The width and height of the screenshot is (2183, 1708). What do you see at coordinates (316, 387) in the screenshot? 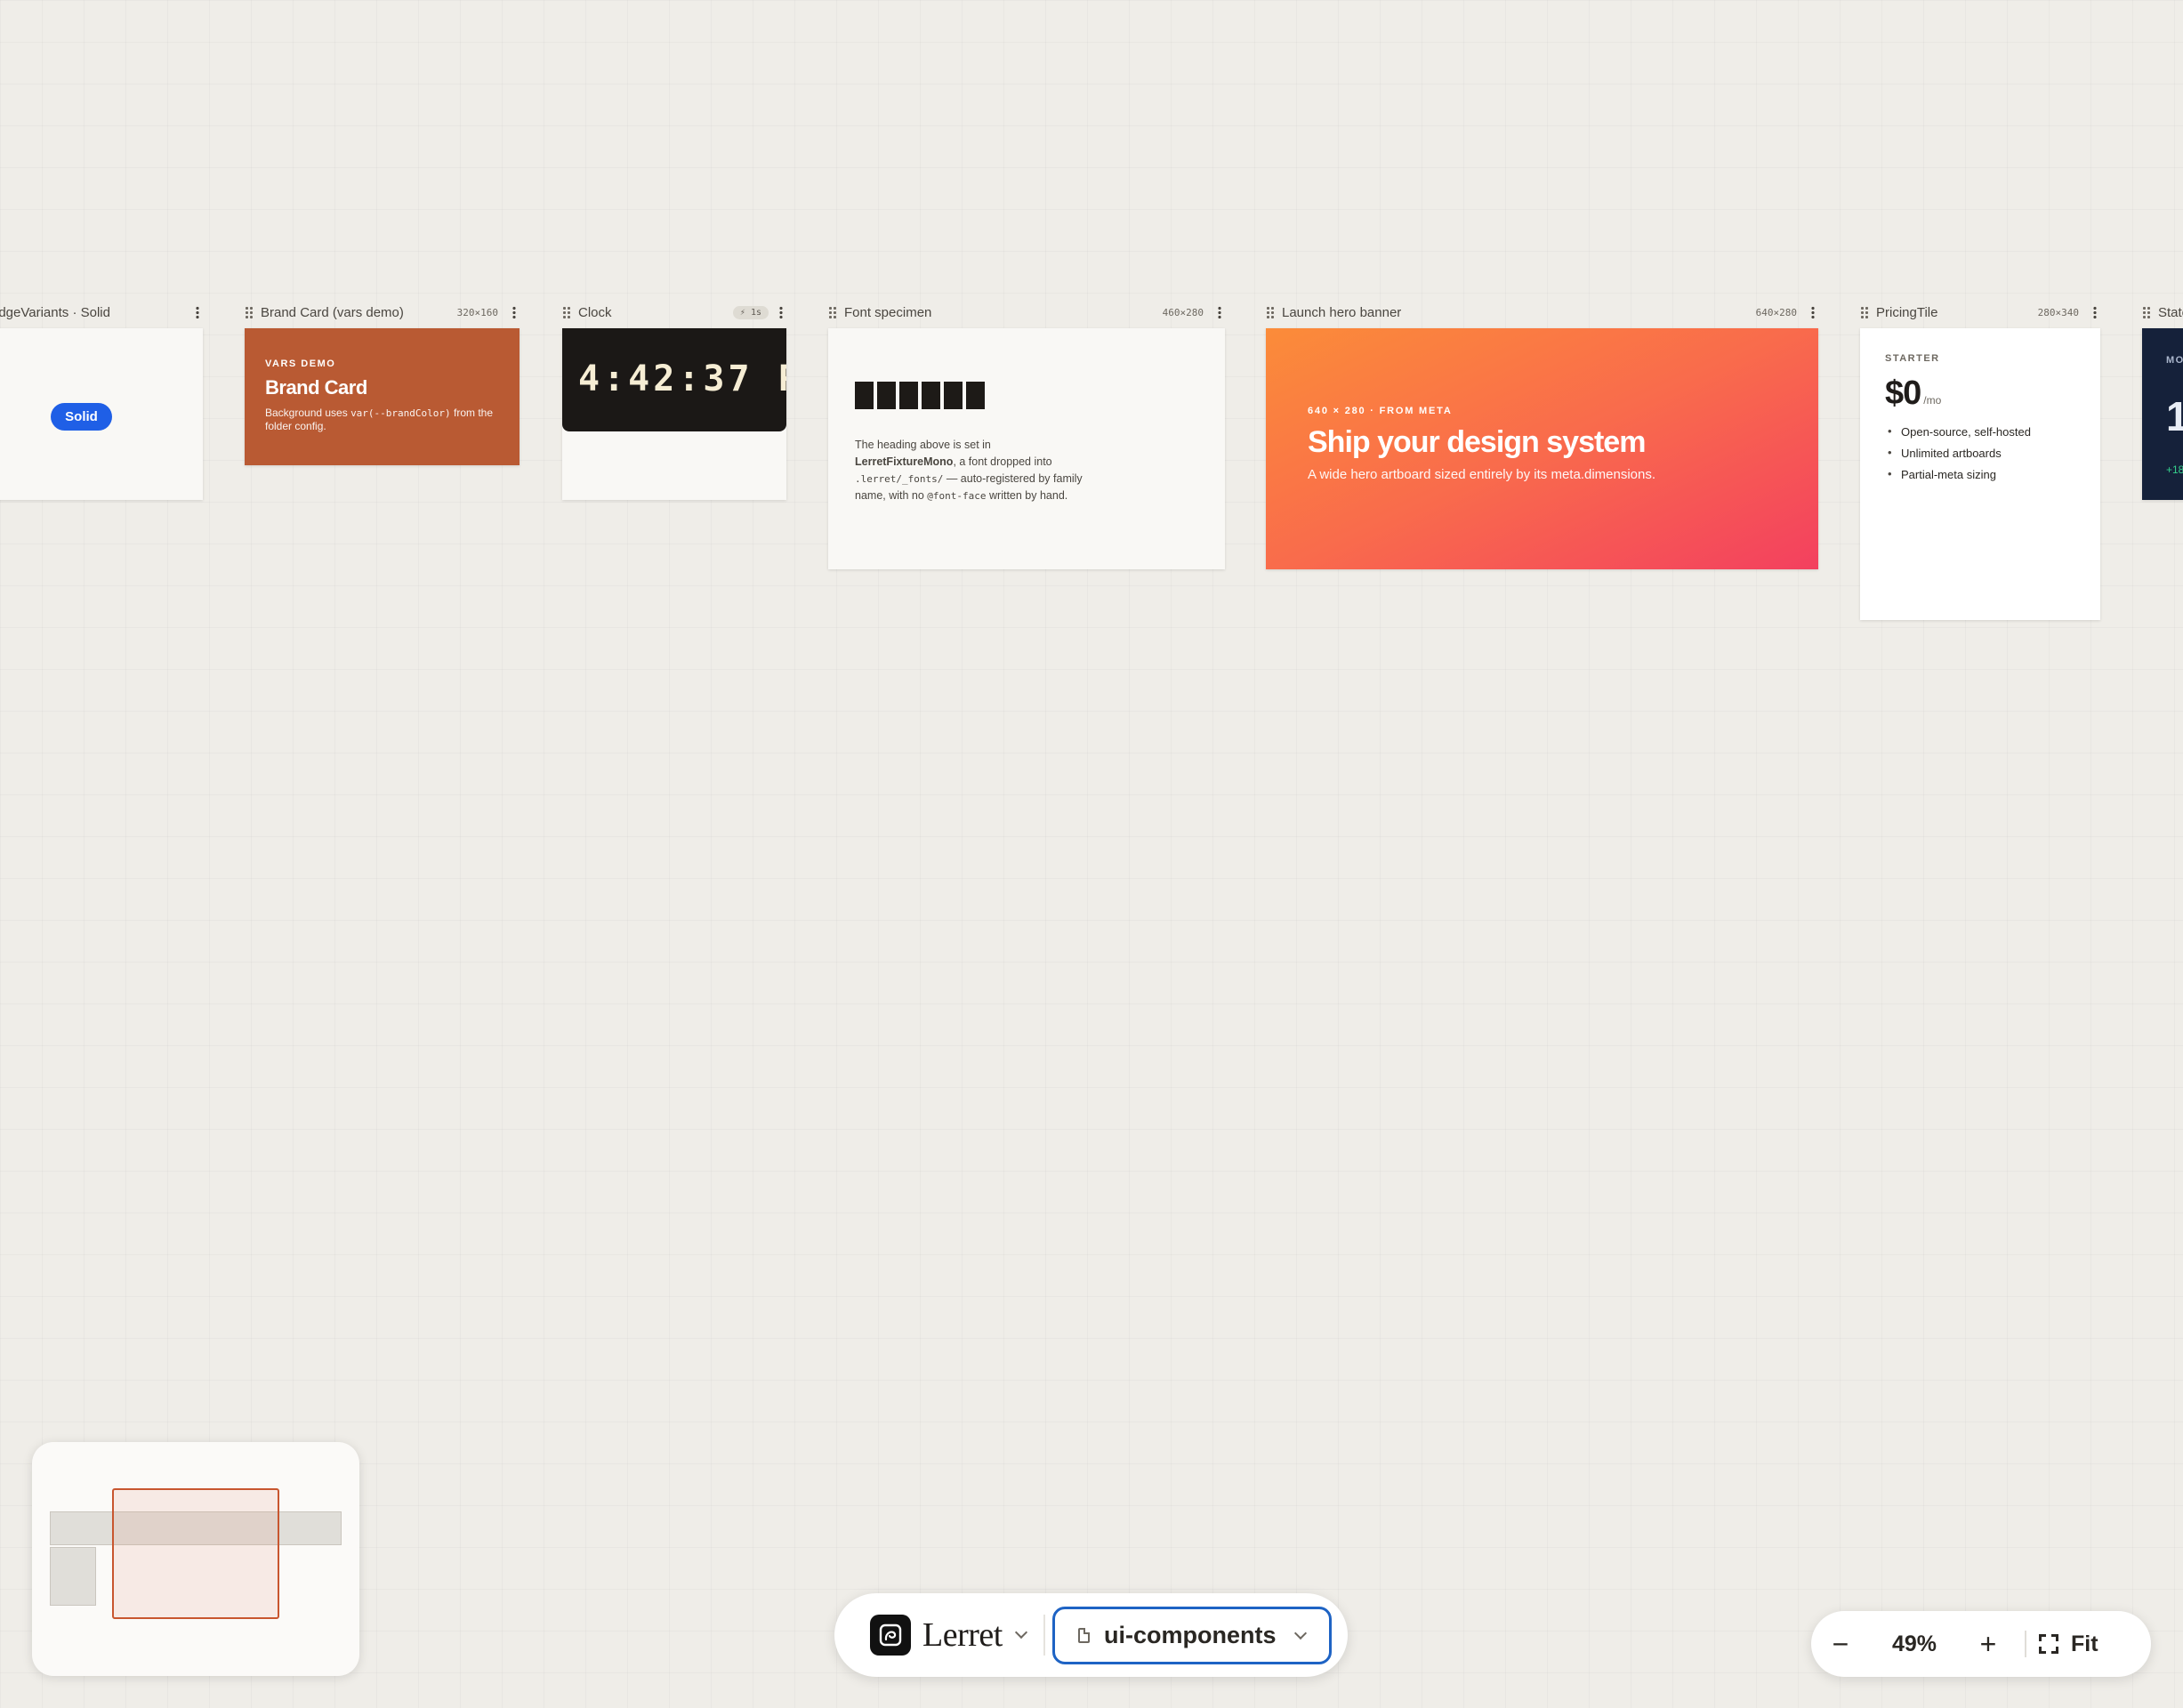
I see `brand-heading: Brand Card` at bounding box center [316, 387].